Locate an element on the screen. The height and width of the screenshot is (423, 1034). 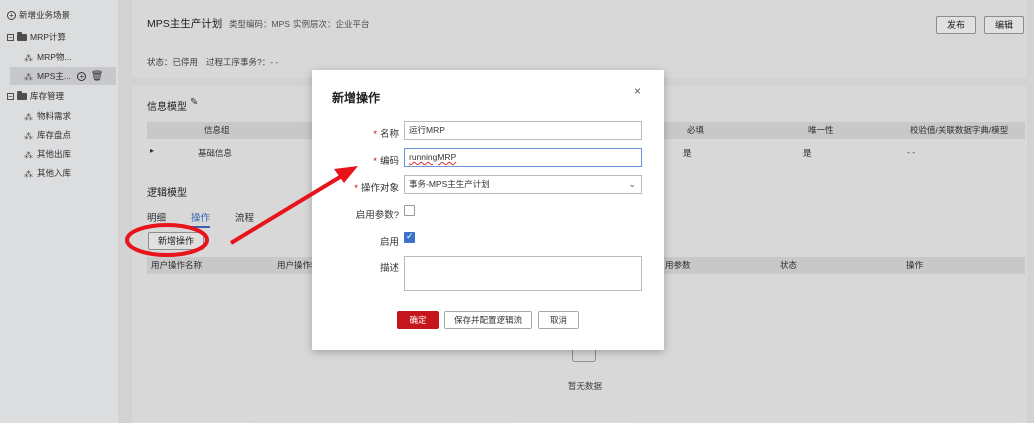
annotation-overlay is located at coordinates (241, 211).